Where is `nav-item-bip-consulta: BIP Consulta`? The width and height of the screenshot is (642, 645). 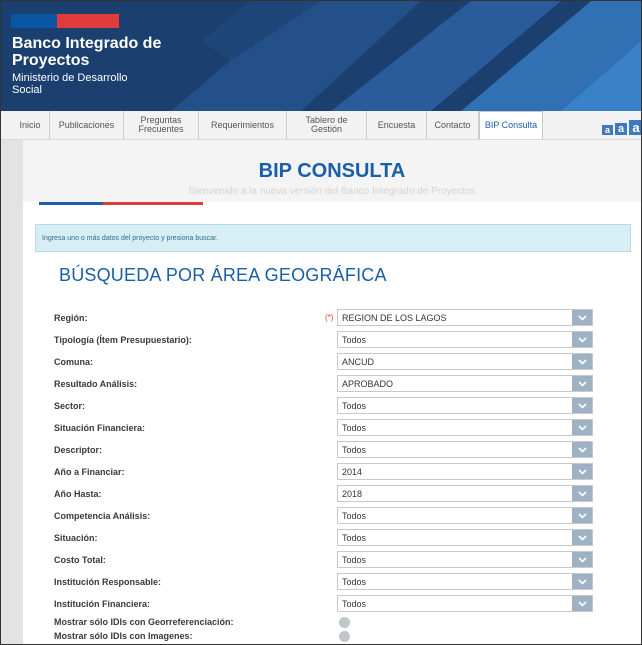
nav-item-bip-consulta: BIP Consulta is located at coordinates (511, 125).